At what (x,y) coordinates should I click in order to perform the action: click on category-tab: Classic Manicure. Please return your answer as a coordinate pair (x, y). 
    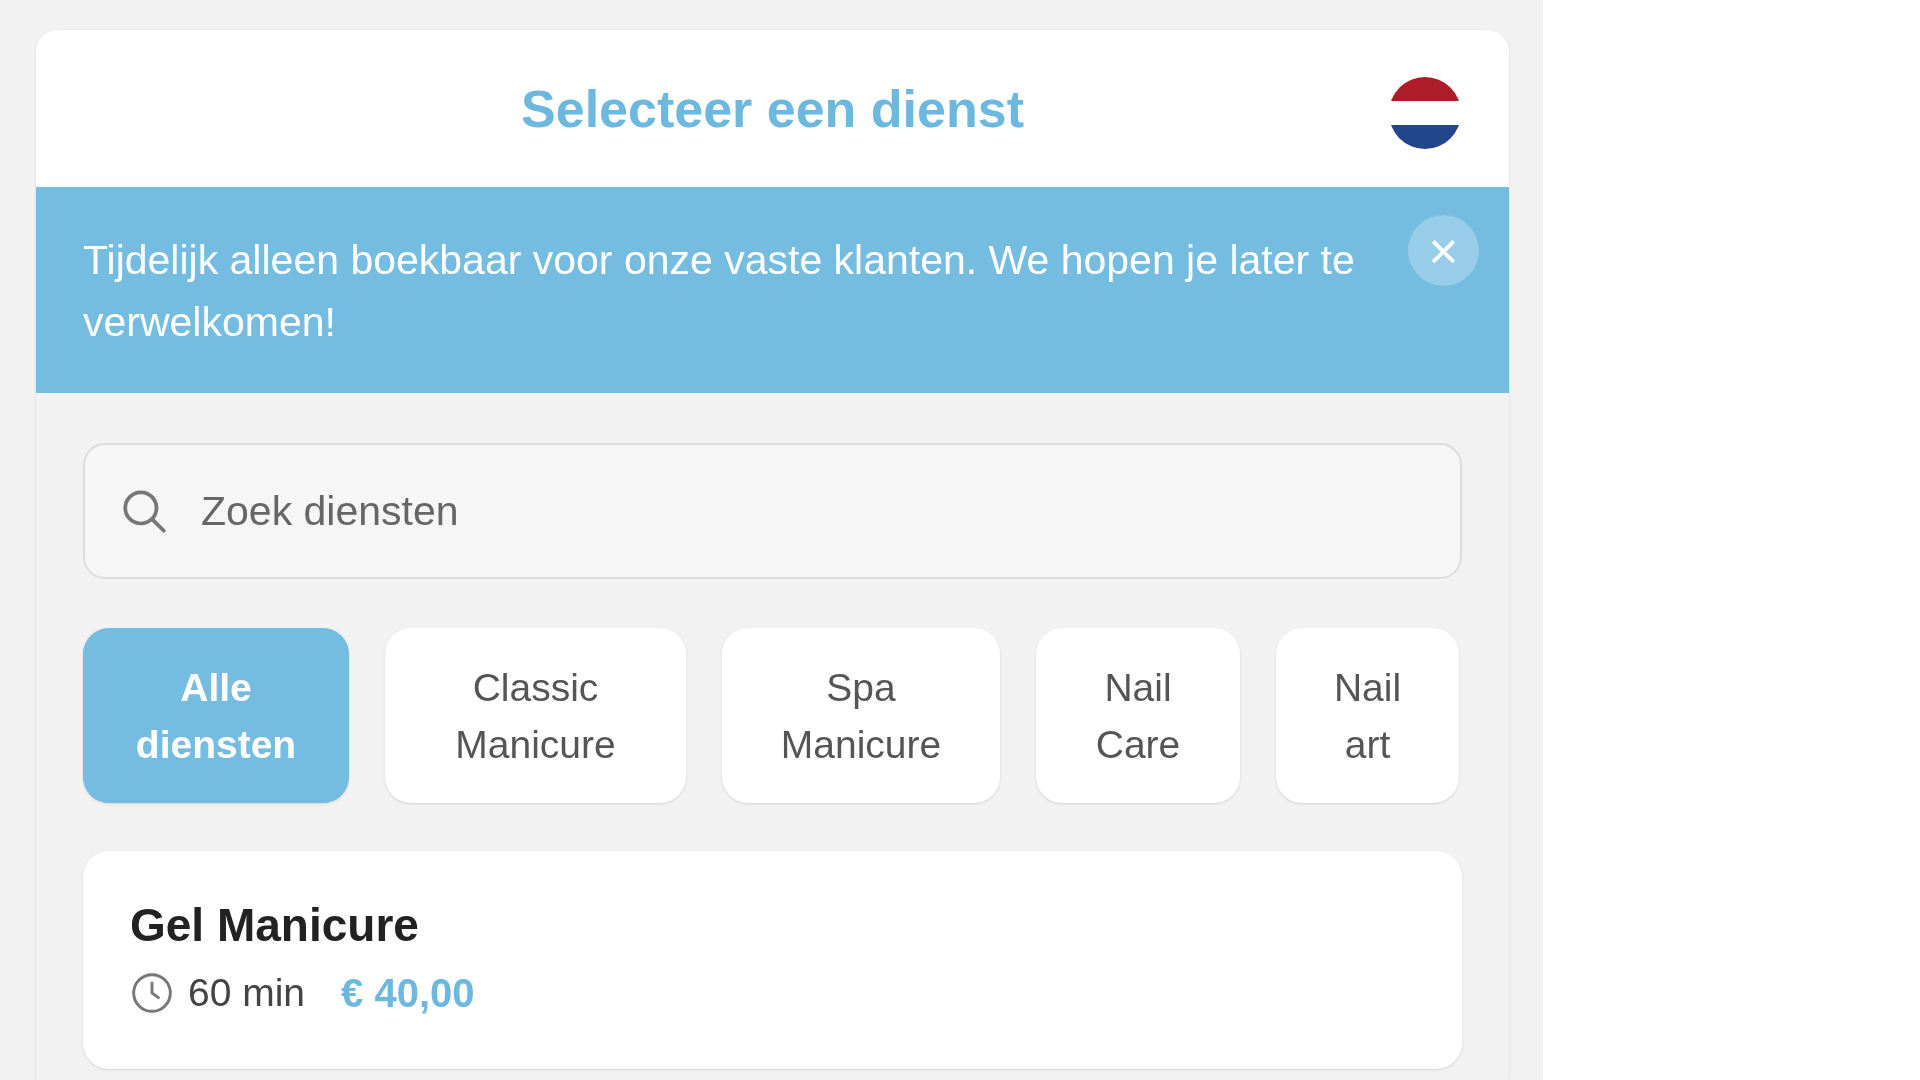
    Looking at the image, I should click on (535, 715).